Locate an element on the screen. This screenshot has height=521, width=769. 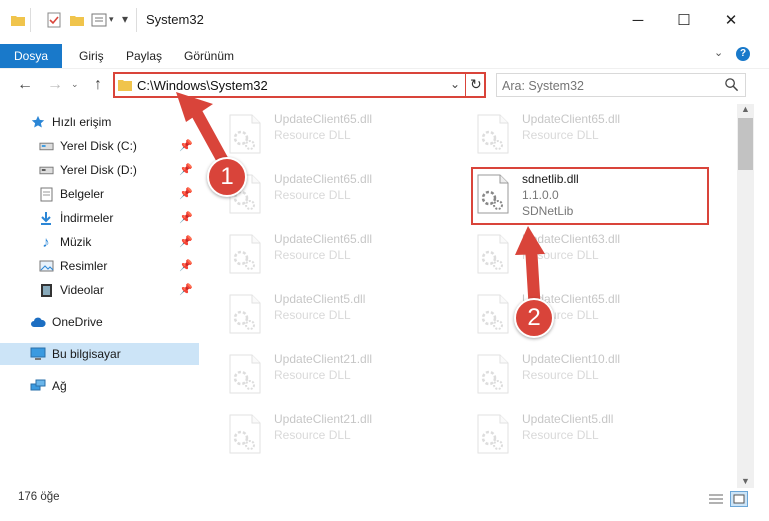
documents-icon is located at coordinates (46, 194).